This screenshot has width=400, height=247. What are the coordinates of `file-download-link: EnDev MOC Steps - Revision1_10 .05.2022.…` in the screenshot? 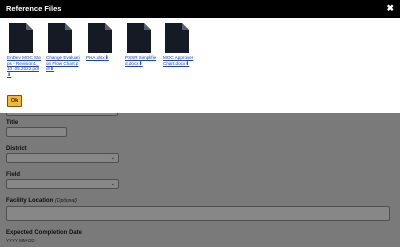 It's located at (24, 66).